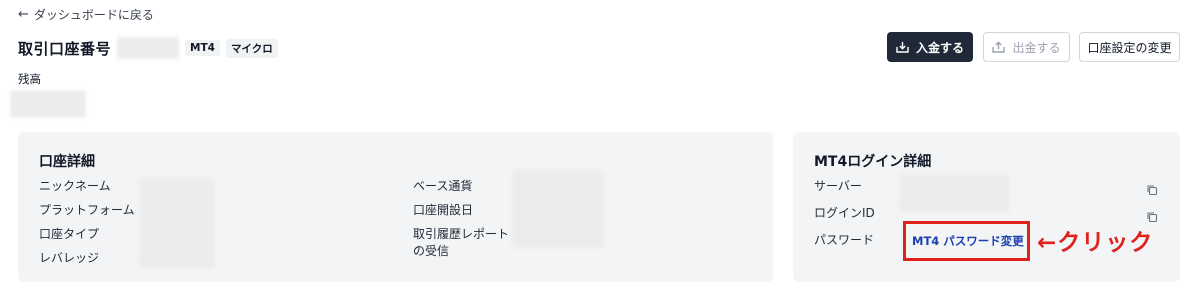 This screenshot has height=297, width=1200. What do you see at coordinates (902, 47) in the screenshot?
I see `download-tray-icon` at bounding box center [902, 47].